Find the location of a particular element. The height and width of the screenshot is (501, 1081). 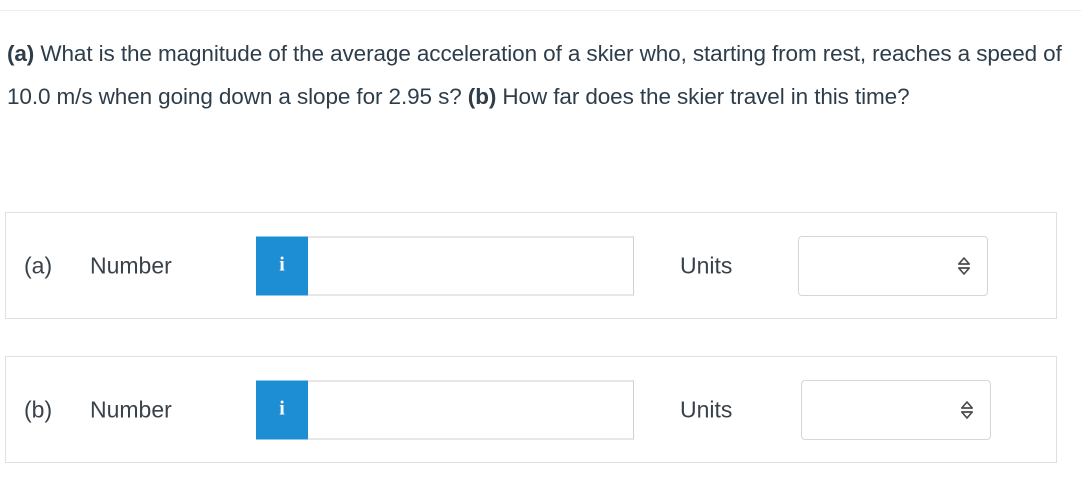

question-part-a-tag: (a) is located at coordinates (21, 53).